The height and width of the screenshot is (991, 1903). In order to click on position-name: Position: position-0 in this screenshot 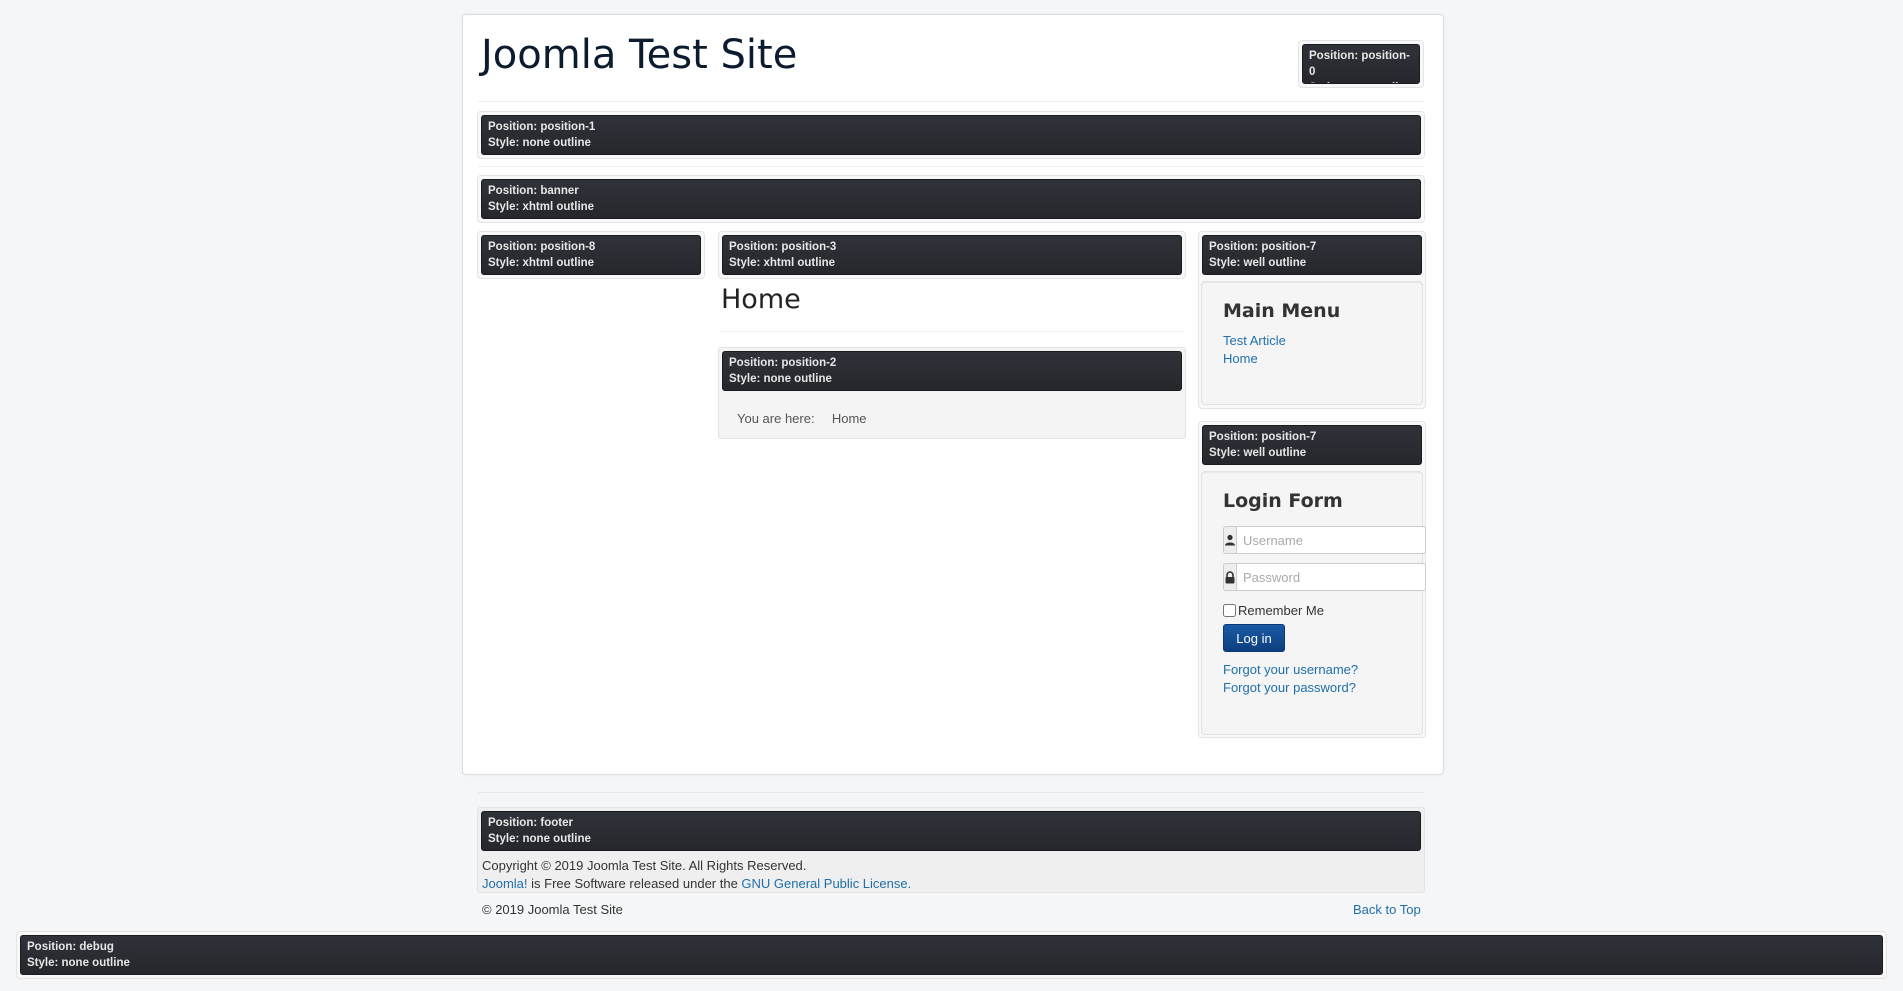, I will do `click(1359, 64)`.